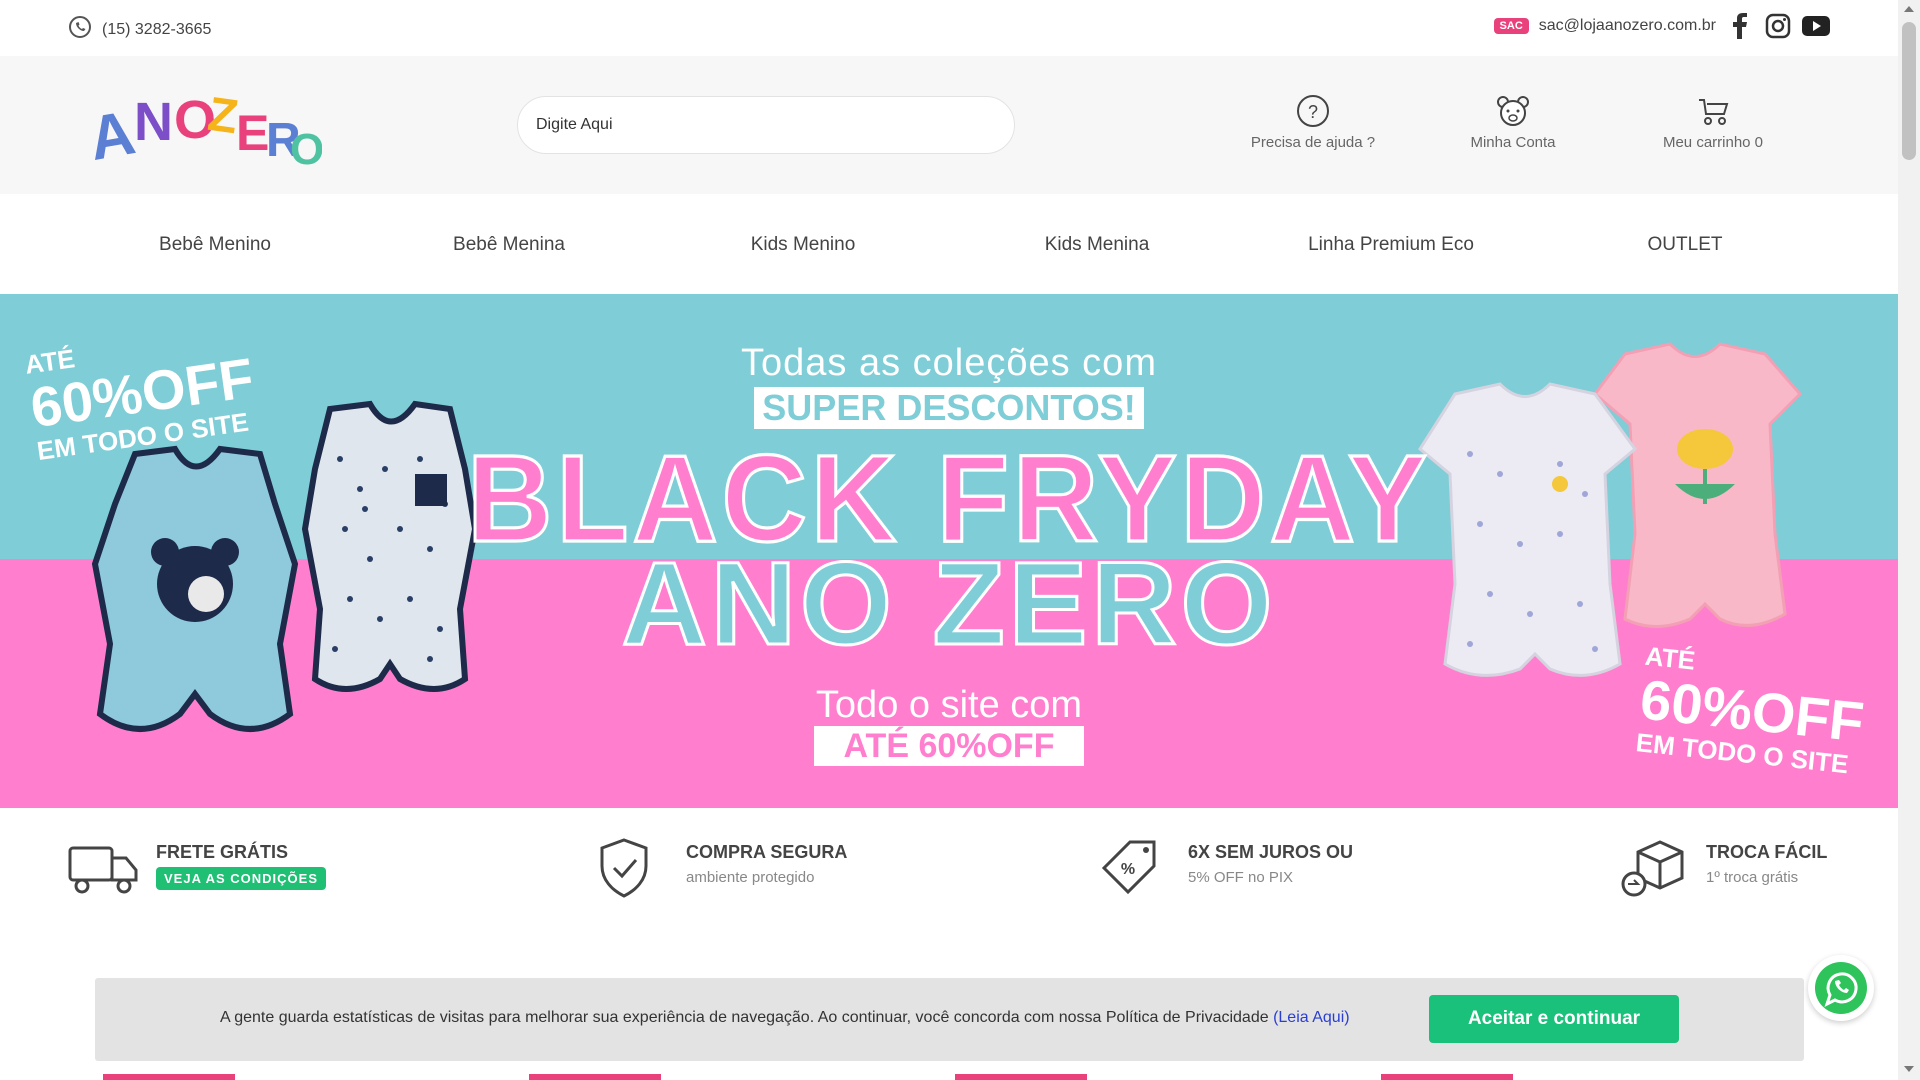  What do you see at coordinates (1511, 26) in the screenshot?
I see `sac-badge: SAC` at bounding box center [1511, 26].